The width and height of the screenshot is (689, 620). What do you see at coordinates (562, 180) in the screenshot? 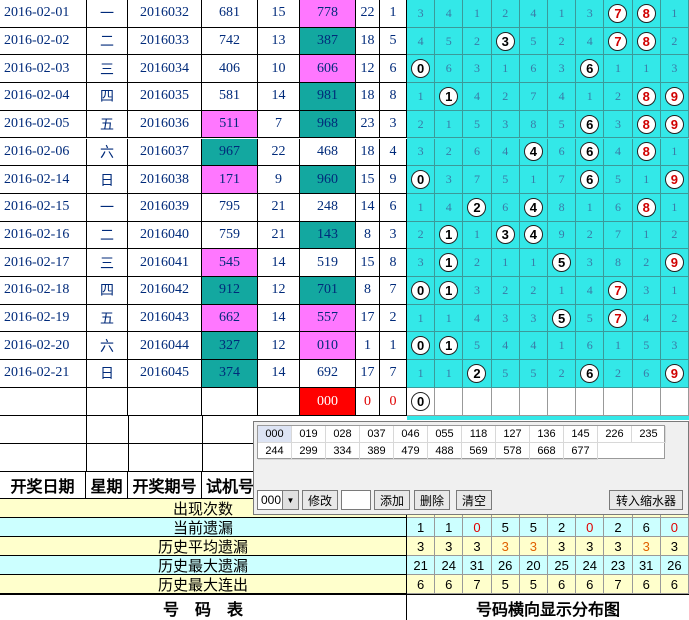
I see `omission-value: 7` at bounding box center [562, 180].